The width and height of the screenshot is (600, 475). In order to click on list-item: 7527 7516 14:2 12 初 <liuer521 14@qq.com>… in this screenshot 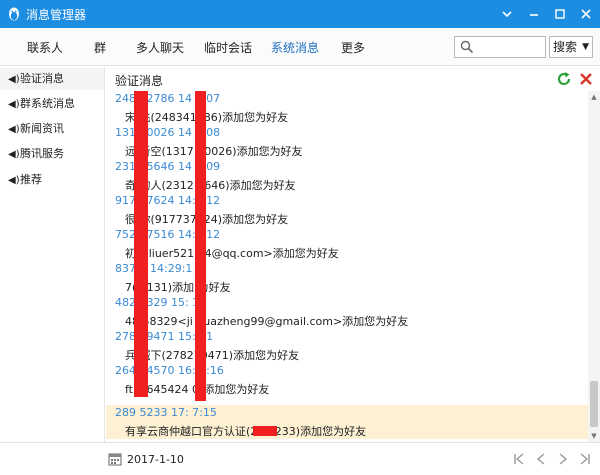, I will do `click(347, 244)`.